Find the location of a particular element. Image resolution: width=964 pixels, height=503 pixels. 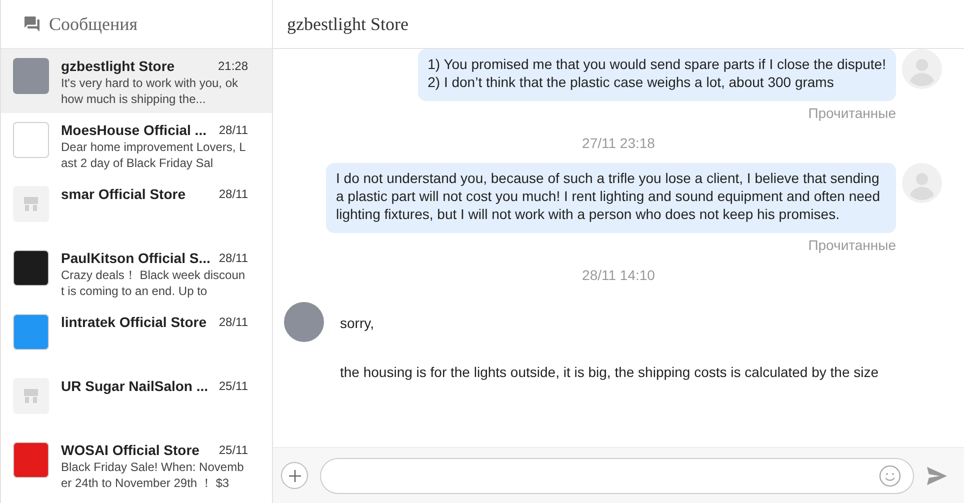

conversation-time: 21:28 is located at coordinates (233, 66).